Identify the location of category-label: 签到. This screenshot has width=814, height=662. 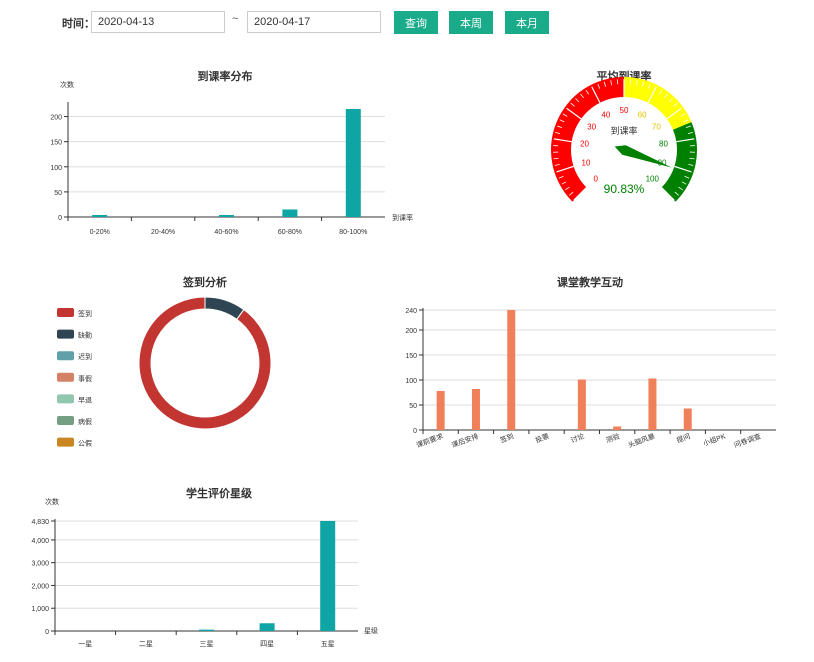
(507, 437).